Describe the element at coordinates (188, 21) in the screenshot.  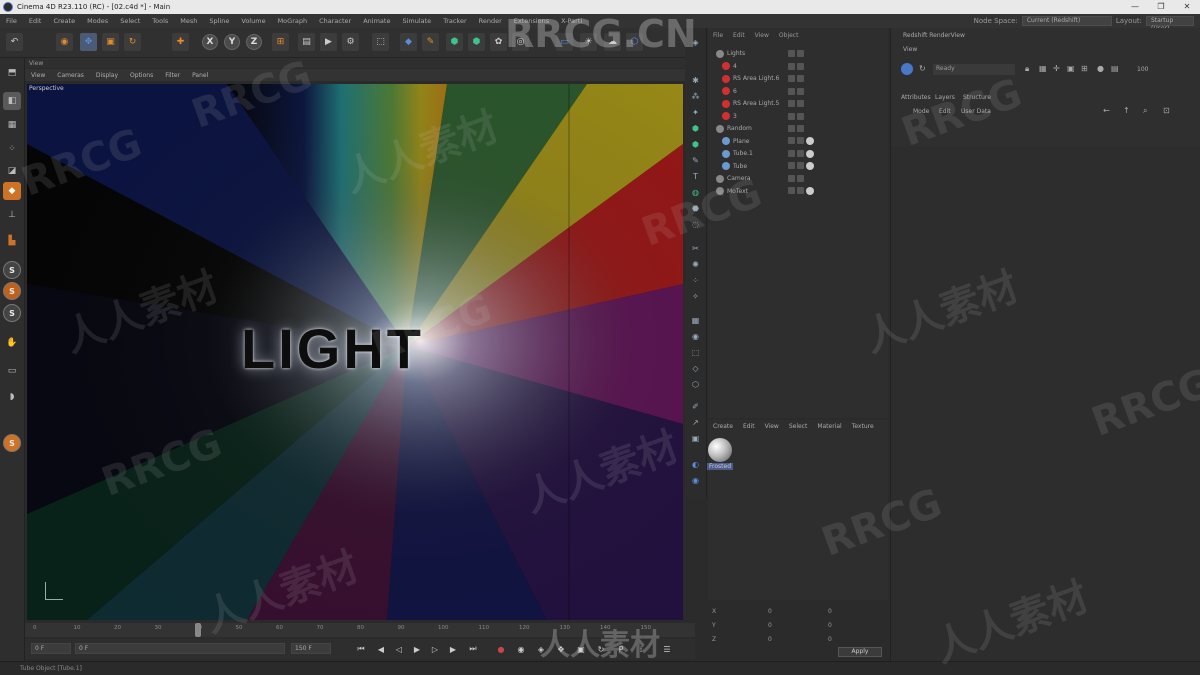
I see `menu-mesh: Mesh` at that location.